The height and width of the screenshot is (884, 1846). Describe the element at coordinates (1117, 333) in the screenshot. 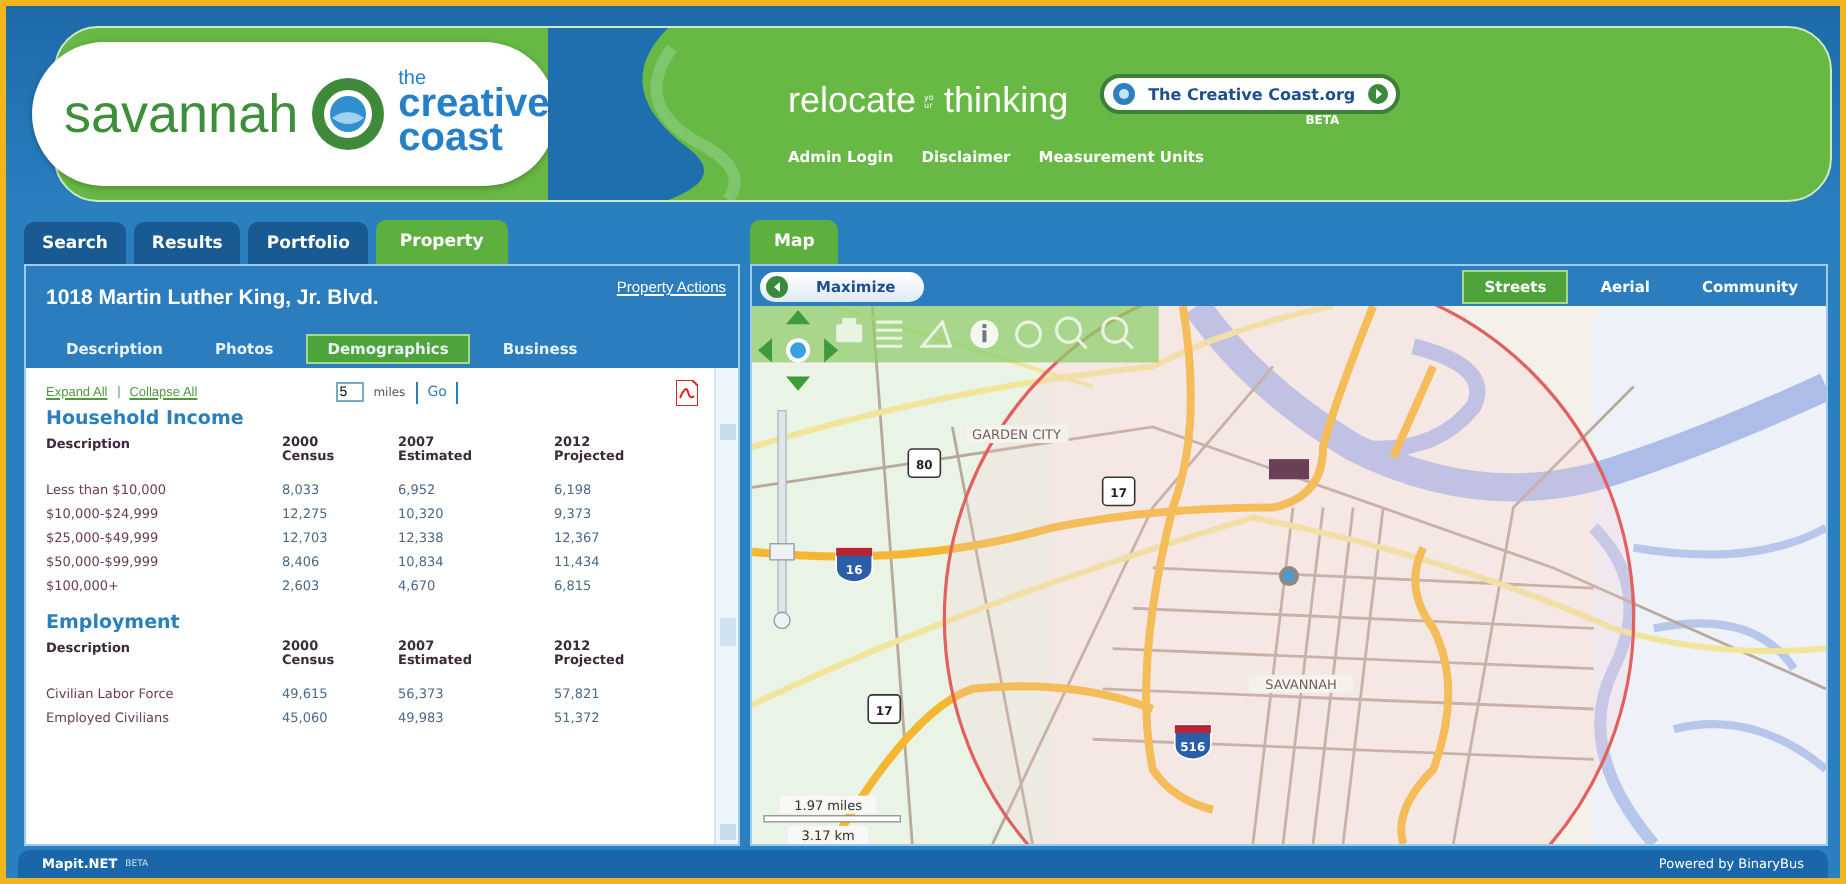

I see `zoom-out-icon` at that location.